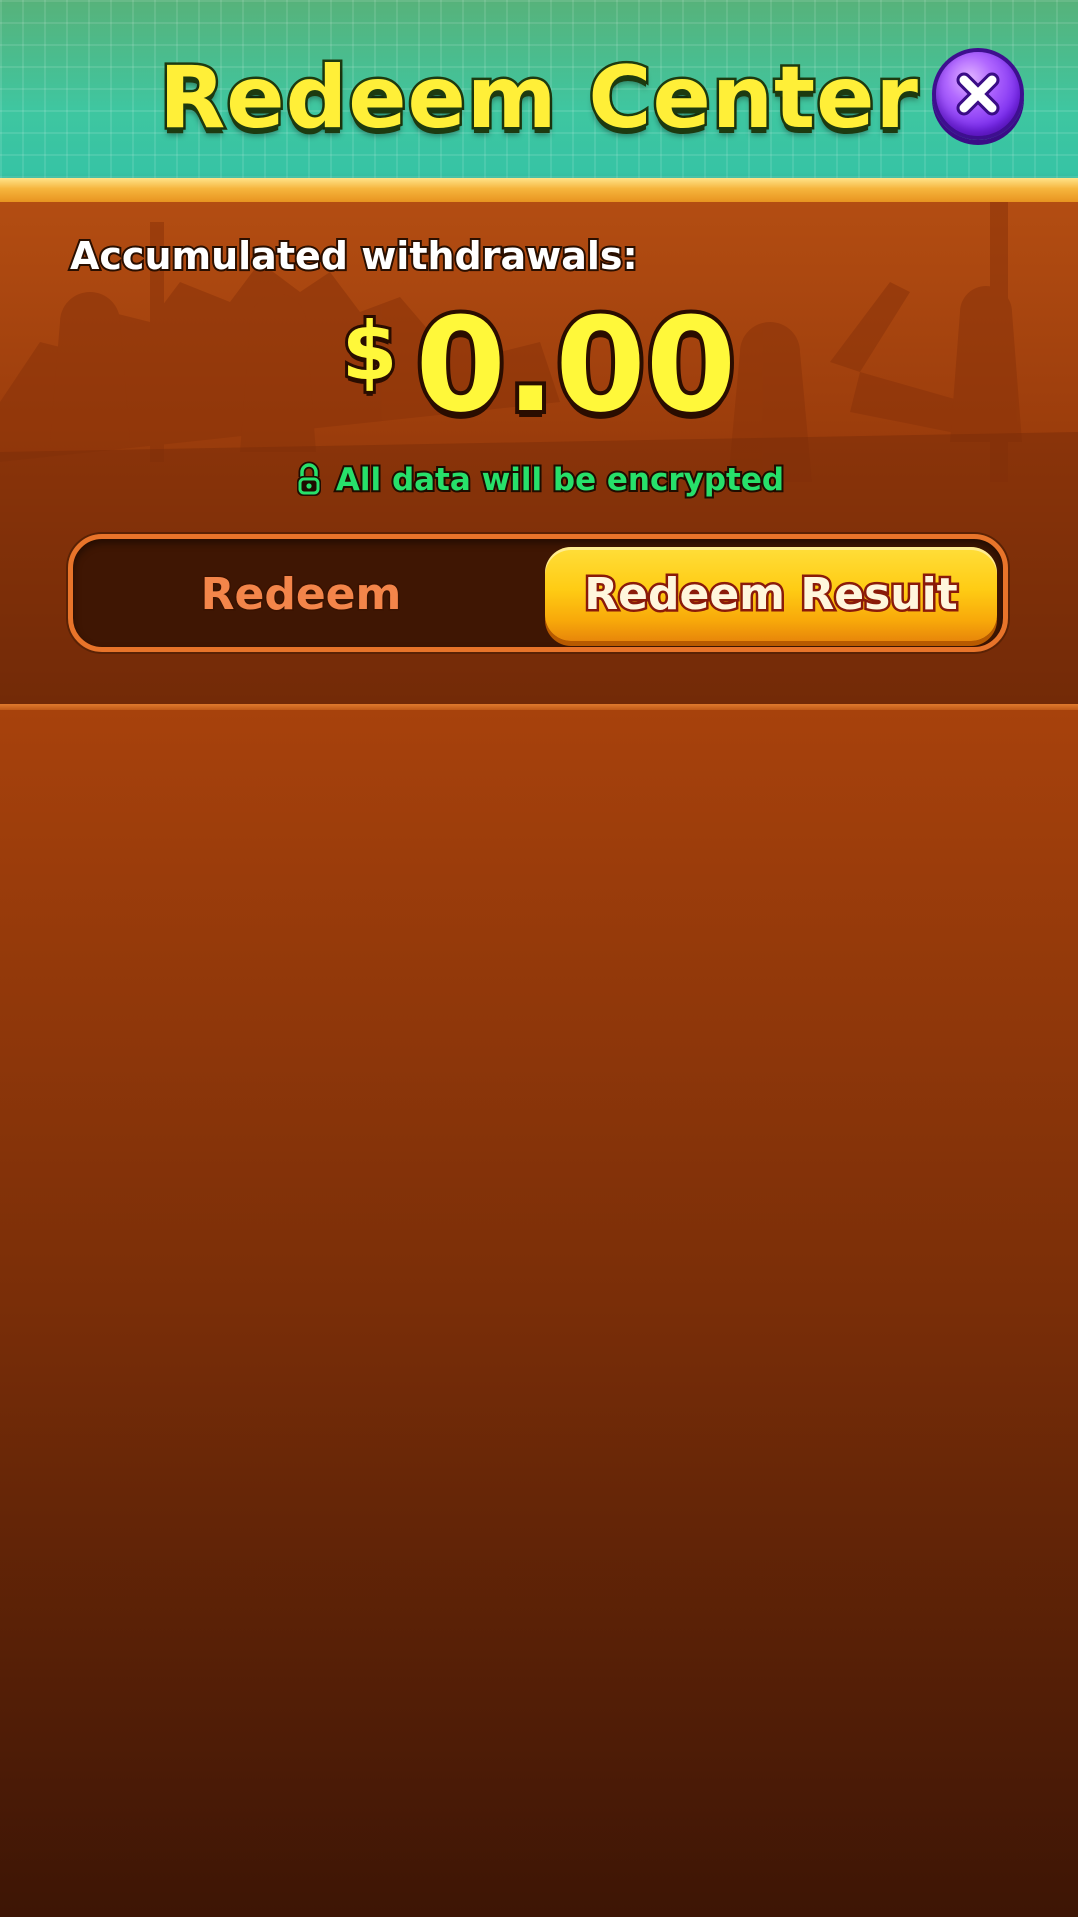 Image resolution: width=1078 pixels, height=1917 pixels. What do you see at coordinates (301, 594) in the screenshot?
I see `tab-redeem: Redeem` at bounding box center [301, 594].